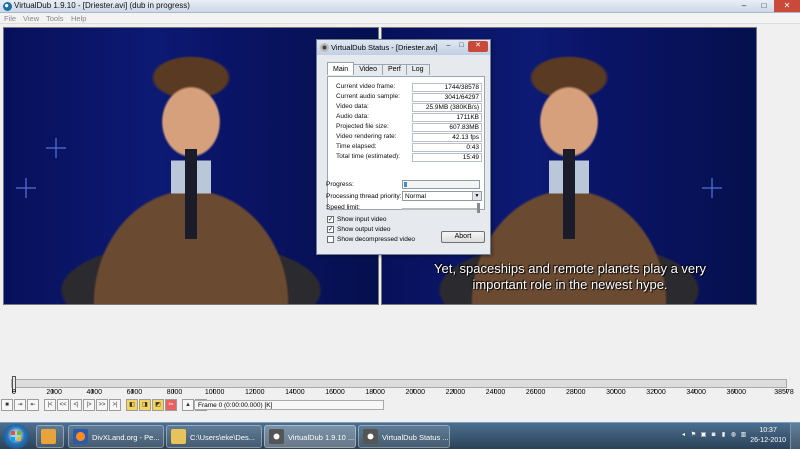 The width and height of the screenshot is (800, 449). What do you see at coordinates (447, 137) in the screenshot?
I see `stat-value: 42.13 fps` at bounding box center [447, 137].